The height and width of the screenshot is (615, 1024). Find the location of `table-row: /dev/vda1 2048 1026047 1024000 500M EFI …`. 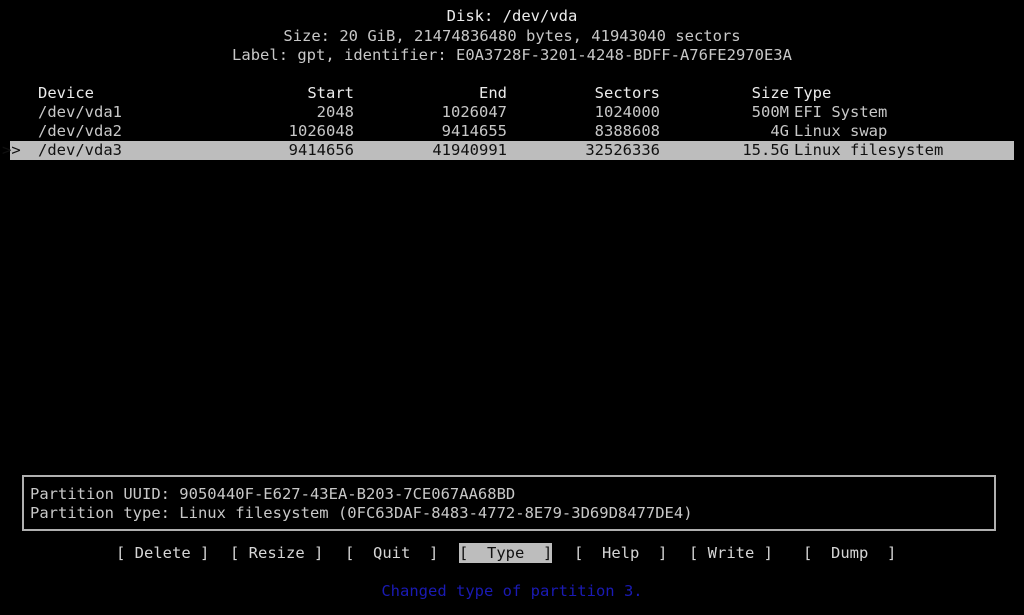

table-row: /dev/vda1 2048 1026047 1024000 500M EFI … is located at coordinates (512, 112).